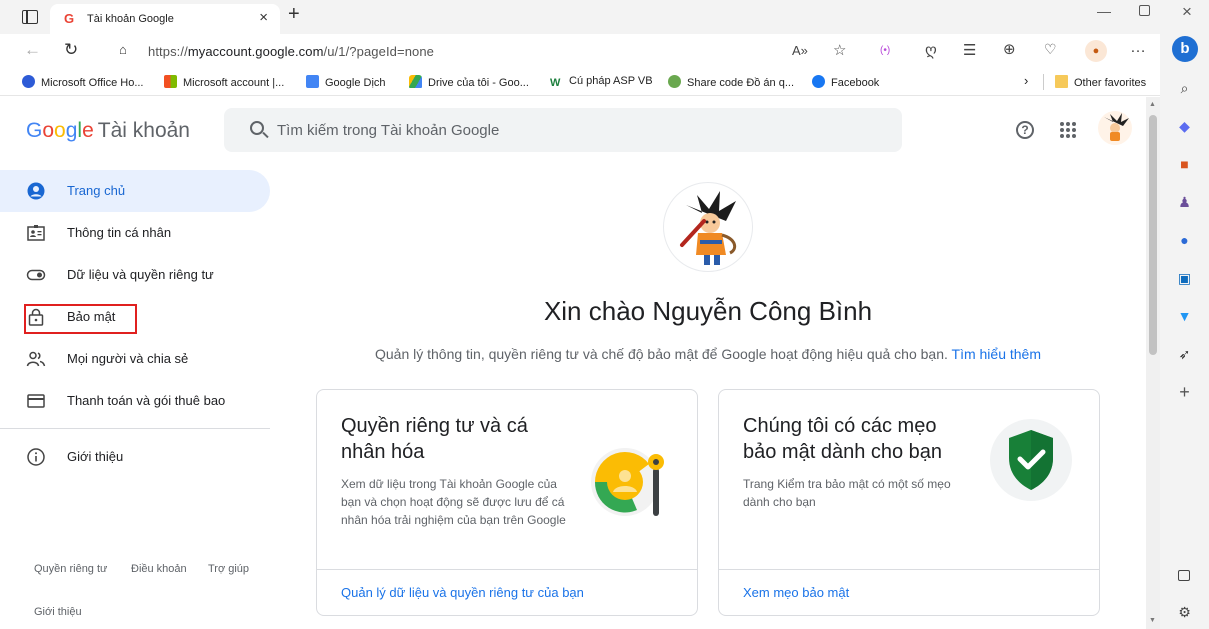 The height and width of the screenshot is (629, 1209). I want to click on divider, so click(1043, 82).